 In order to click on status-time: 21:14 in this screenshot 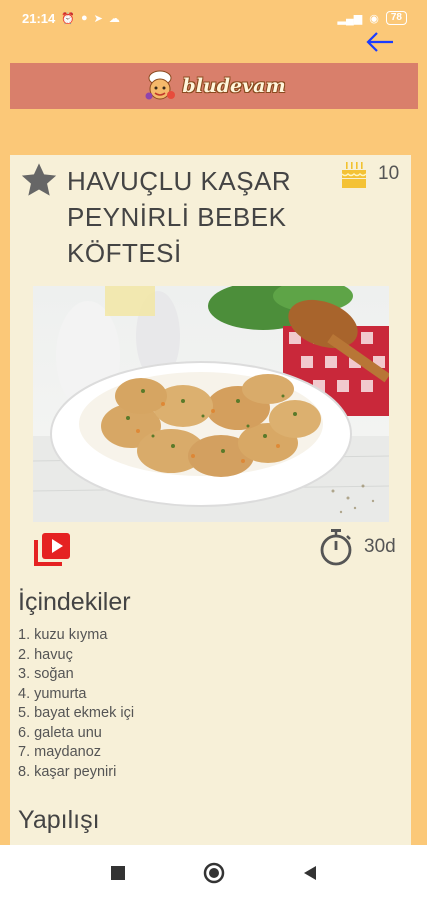, I will do `click(39, 18)`.